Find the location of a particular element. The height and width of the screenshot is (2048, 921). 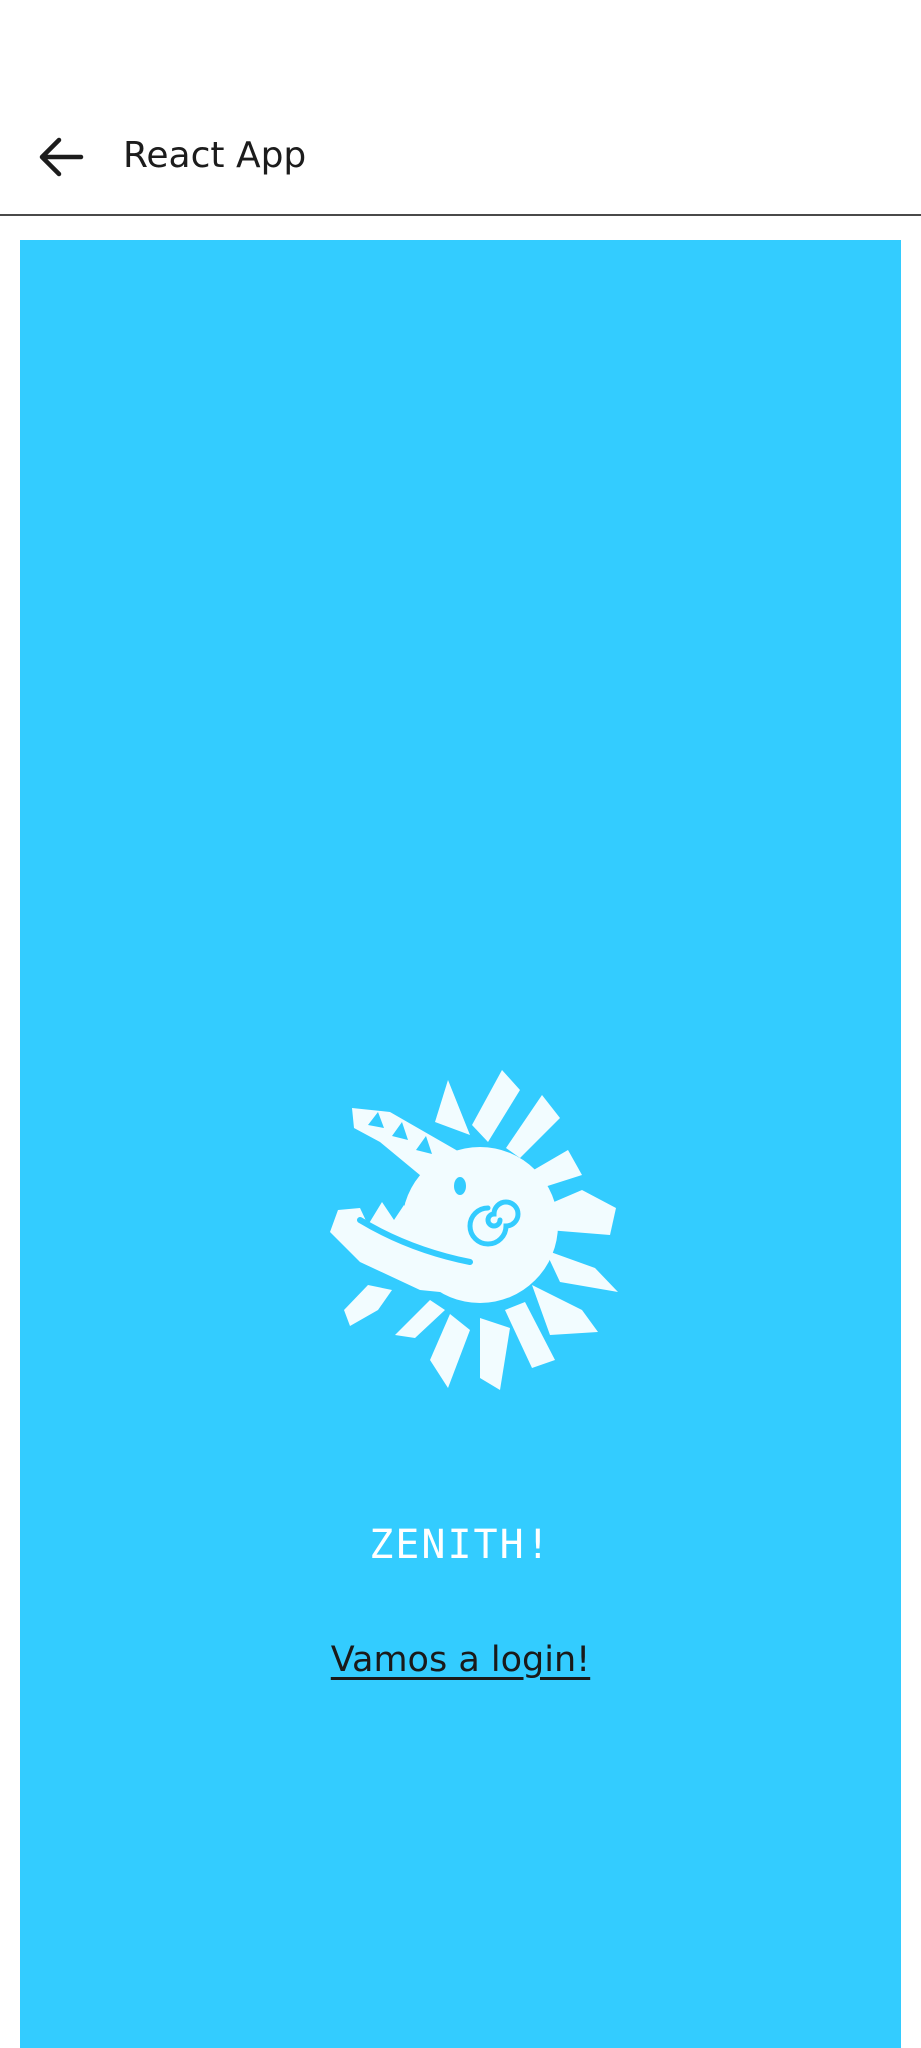

arrow-left-icon is located at coordinates (61, 157).